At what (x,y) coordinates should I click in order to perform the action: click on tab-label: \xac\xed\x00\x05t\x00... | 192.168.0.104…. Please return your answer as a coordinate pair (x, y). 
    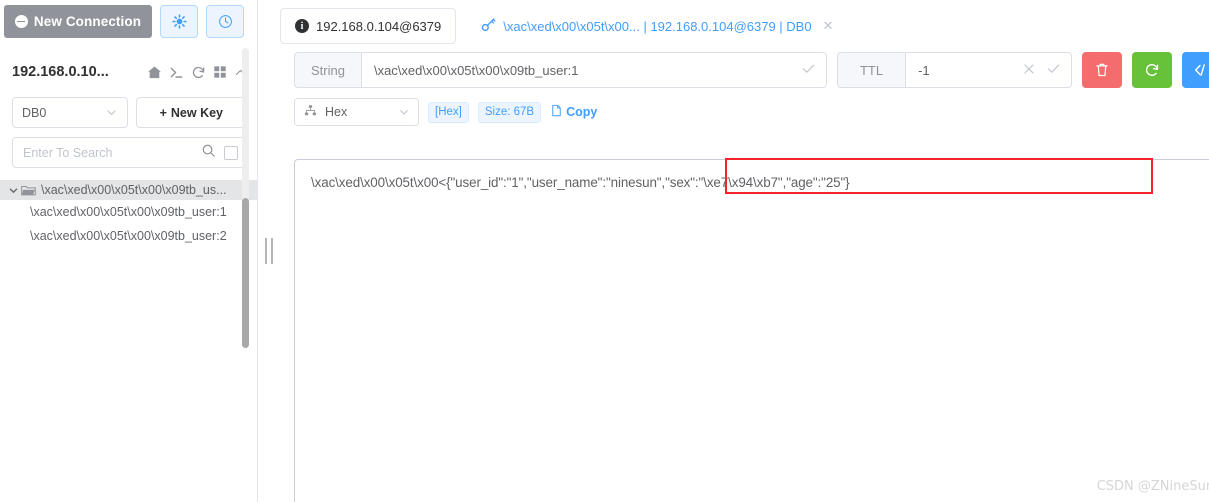
    Looking at the image, I should click on (657, 26).